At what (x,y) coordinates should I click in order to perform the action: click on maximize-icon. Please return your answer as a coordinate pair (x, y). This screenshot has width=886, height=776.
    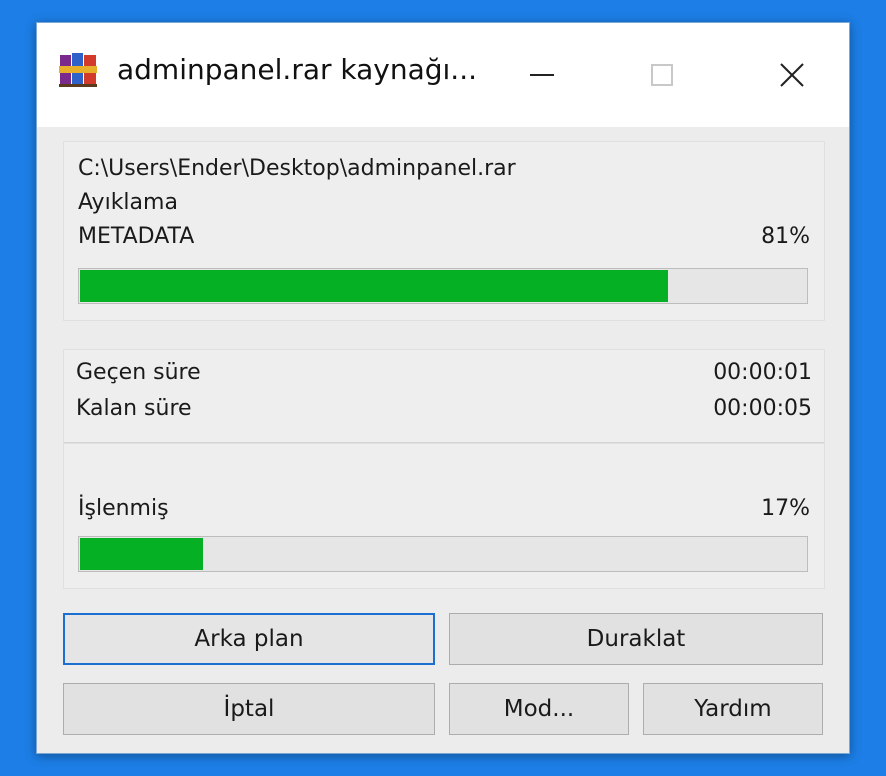
    Looking at the image, I should click on (662, 77).